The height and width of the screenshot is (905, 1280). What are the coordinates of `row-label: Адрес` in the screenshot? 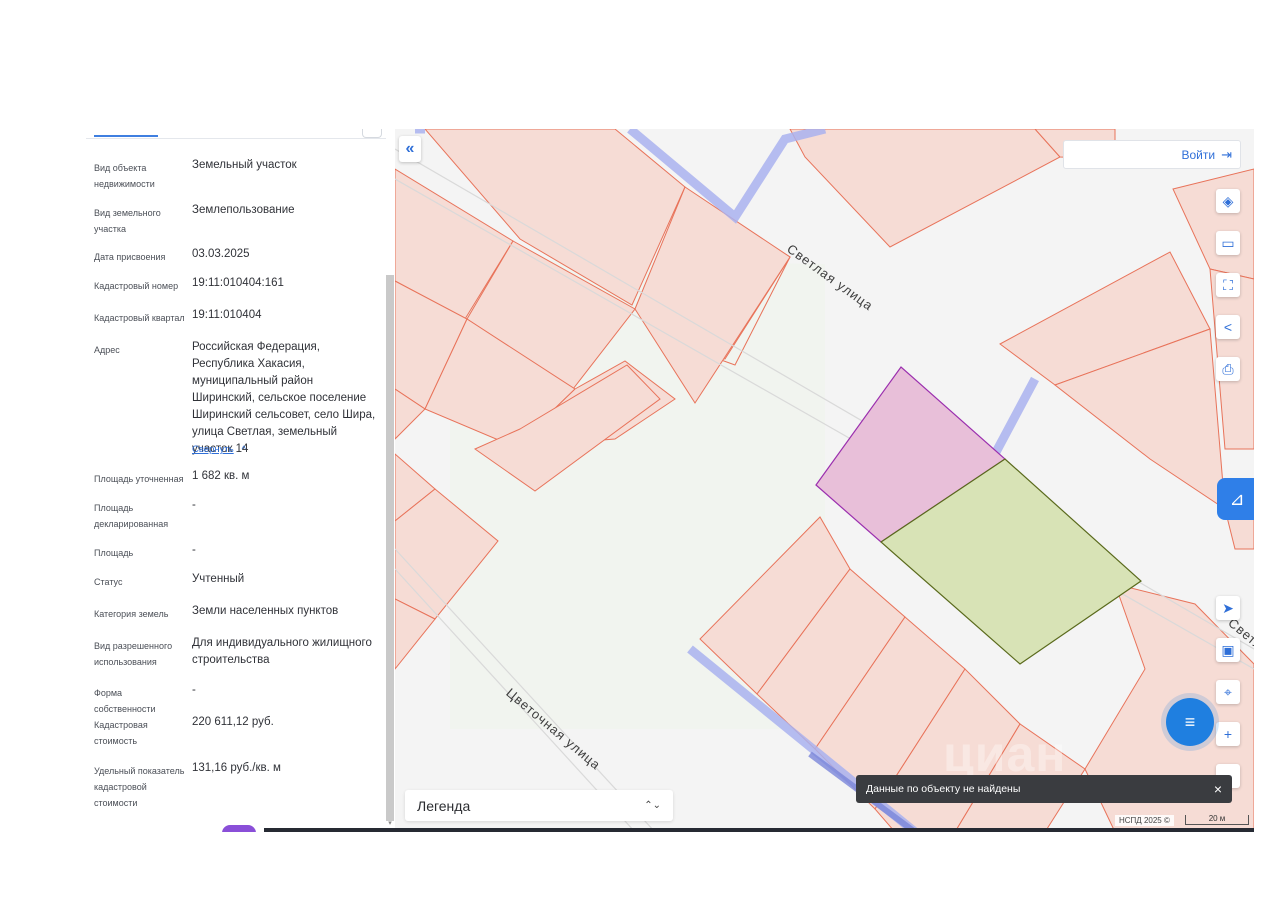 It's located at (107, 350).